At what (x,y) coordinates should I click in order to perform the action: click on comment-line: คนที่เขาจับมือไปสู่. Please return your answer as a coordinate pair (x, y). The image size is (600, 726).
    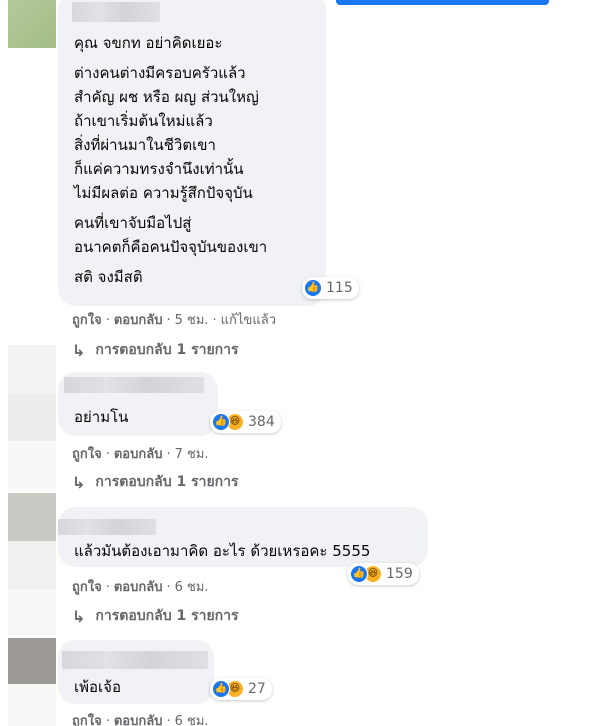
    Looking at the image, I should click on (133, 223).